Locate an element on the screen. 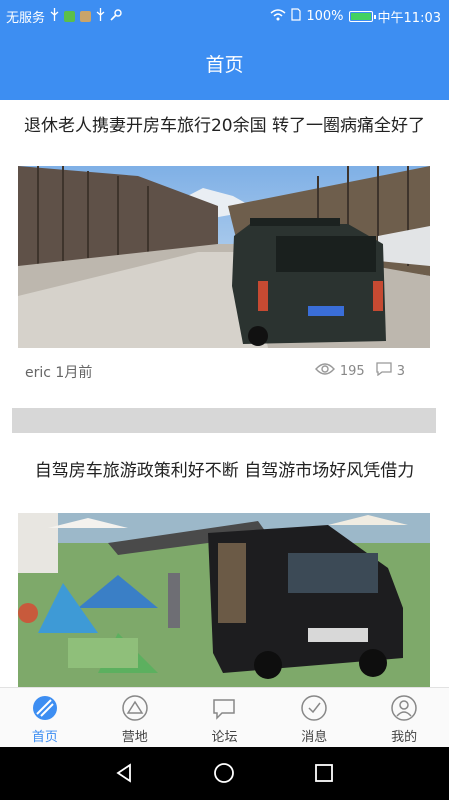 This screenshot has width=449, height=800. system-nav-bar is located at coordinates (224, 773).